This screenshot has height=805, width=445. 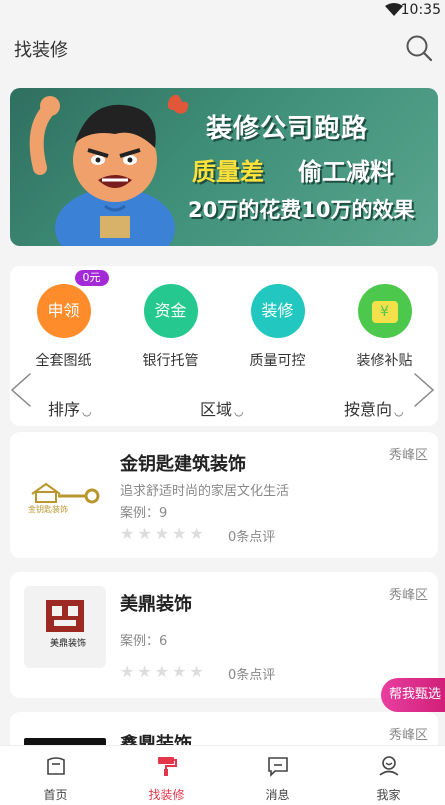 What do you see at coordinates (55, 766) in the screenshot?
I see `home-icon` at bounding box center [55, 766].